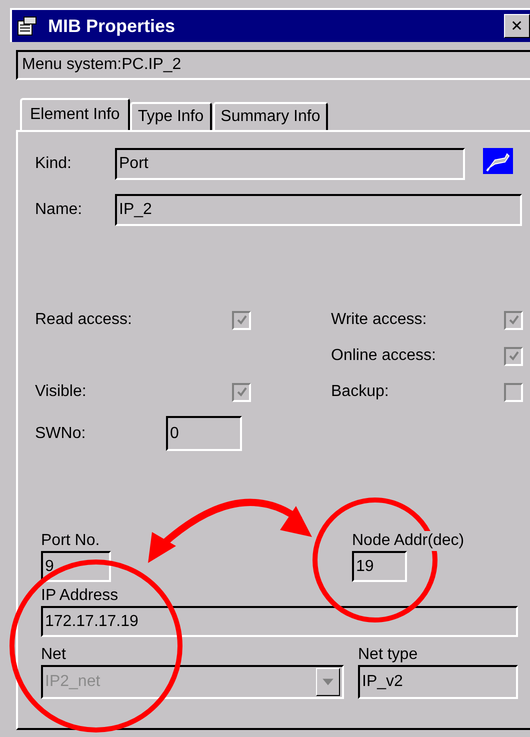 The image size is (530, 737). What do you see at coordinates (61, 392) in the screenshot?
I see `checkbox-label: Visible:` at bounding box center [61, 392].